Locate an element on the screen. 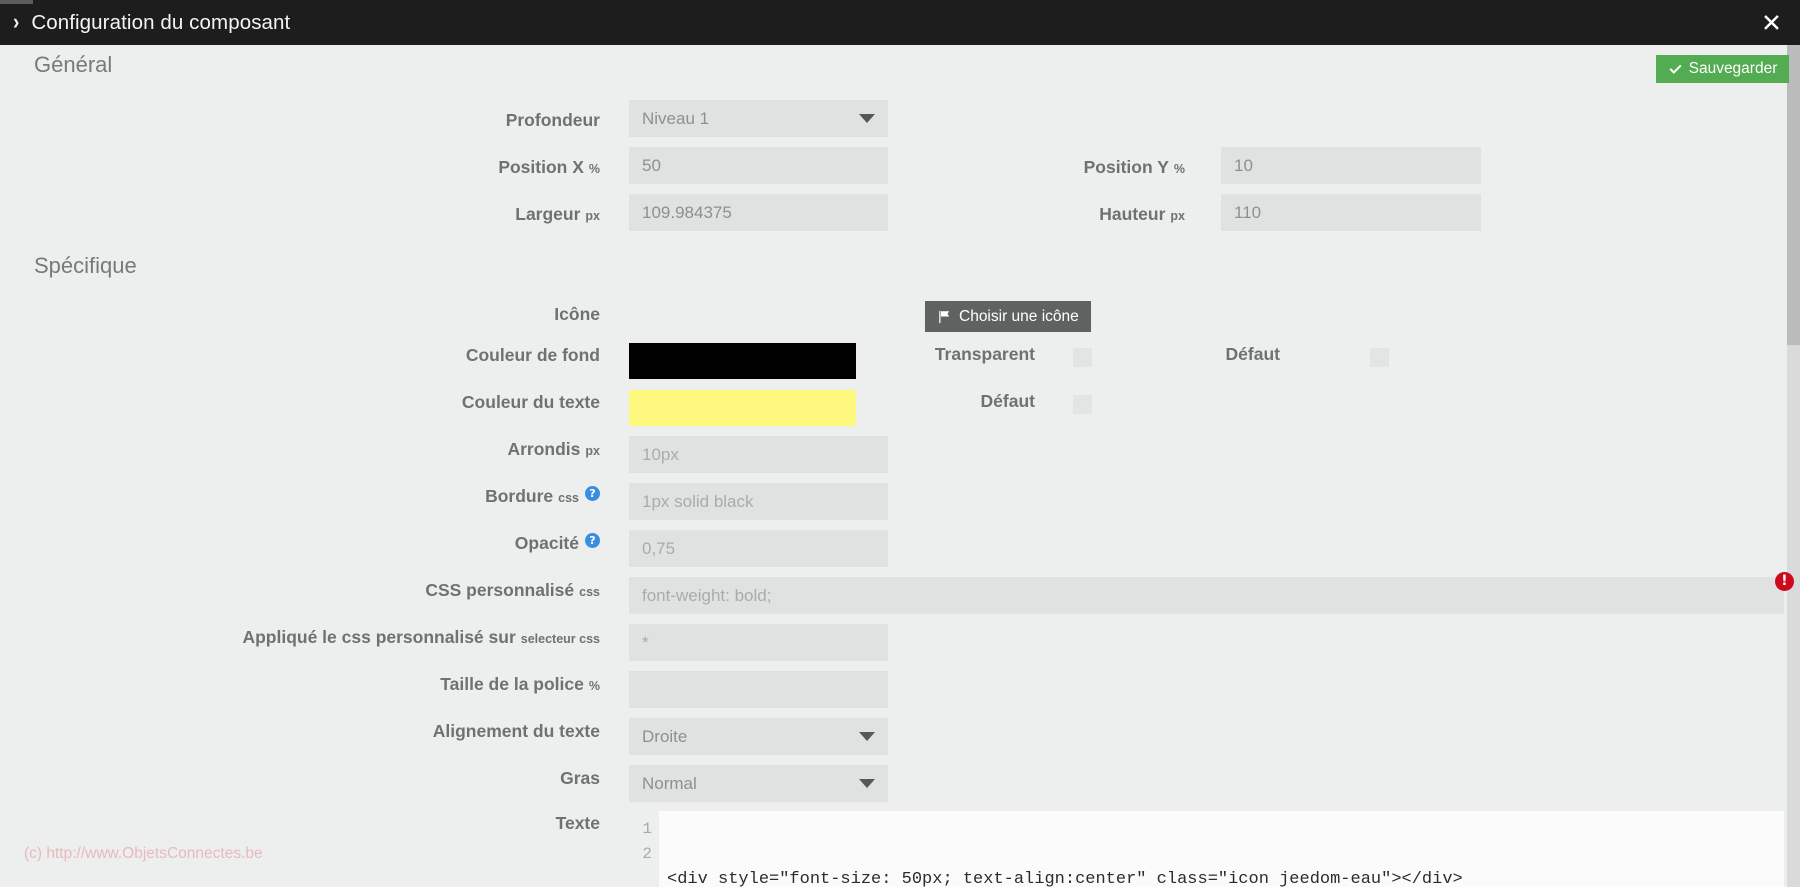 Image resolution: width=1800 pixels, height=887 pixels. label-position-y: Position Y % is located at coordinates (1134, 167).